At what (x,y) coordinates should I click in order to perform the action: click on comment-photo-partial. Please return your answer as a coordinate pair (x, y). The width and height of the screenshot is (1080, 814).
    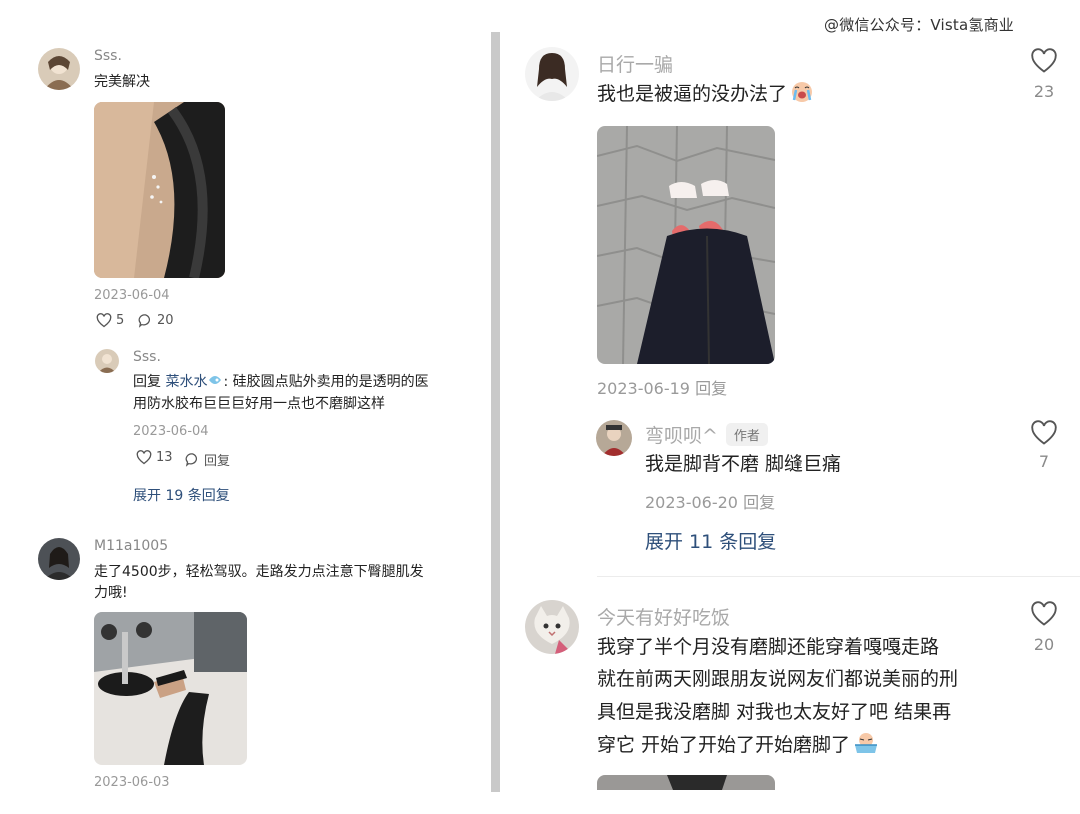
    Looking at the image, I should click on (686, 782).